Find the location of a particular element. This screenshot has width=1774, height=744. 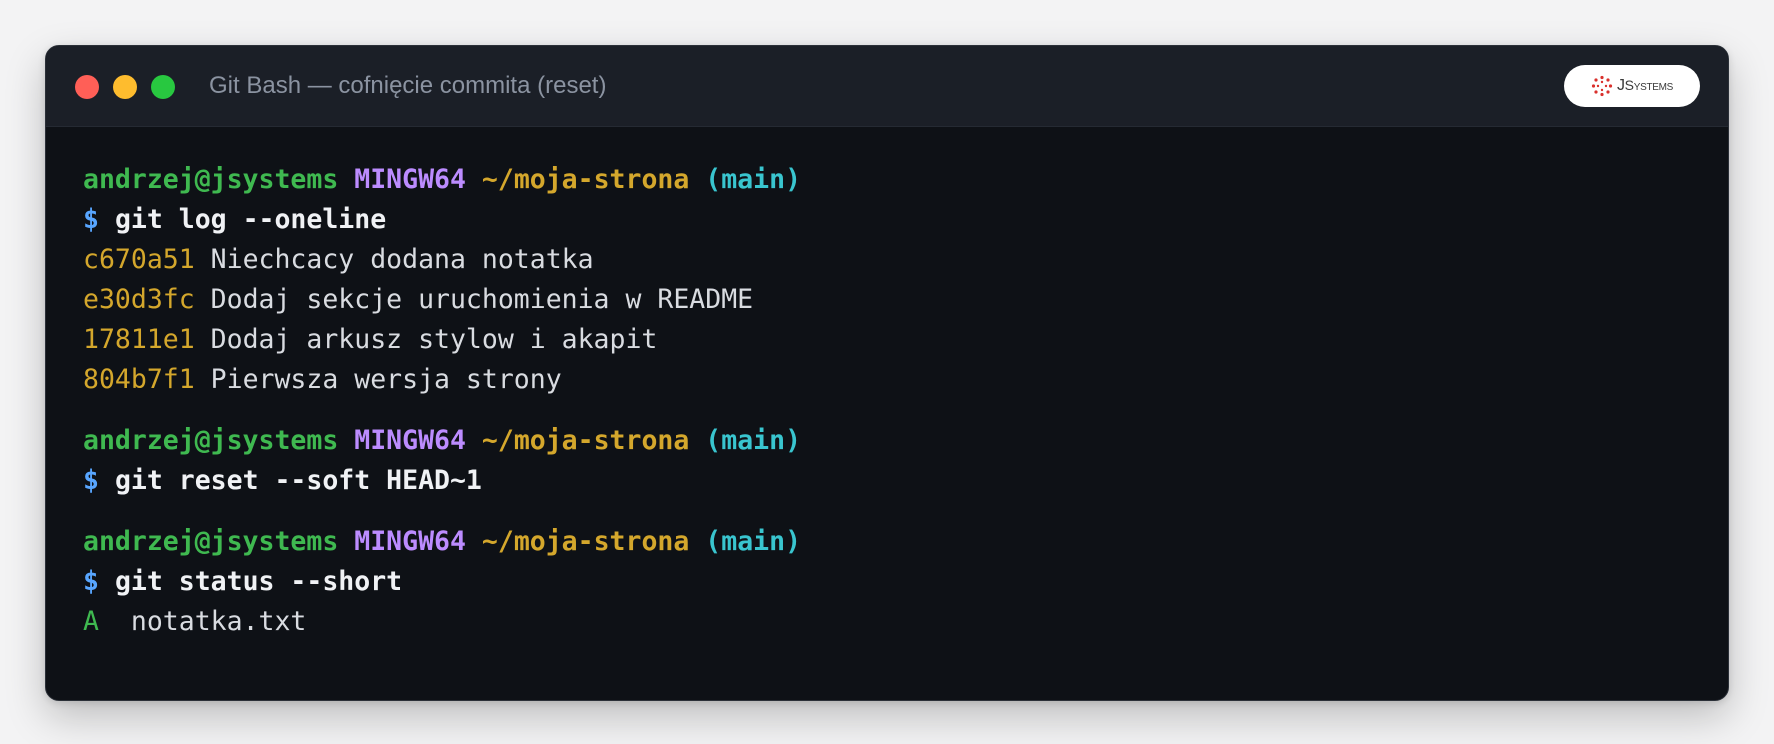

log-entry: c670a51 Niechcacy dodana notatka is located at coordinates (890, 260).